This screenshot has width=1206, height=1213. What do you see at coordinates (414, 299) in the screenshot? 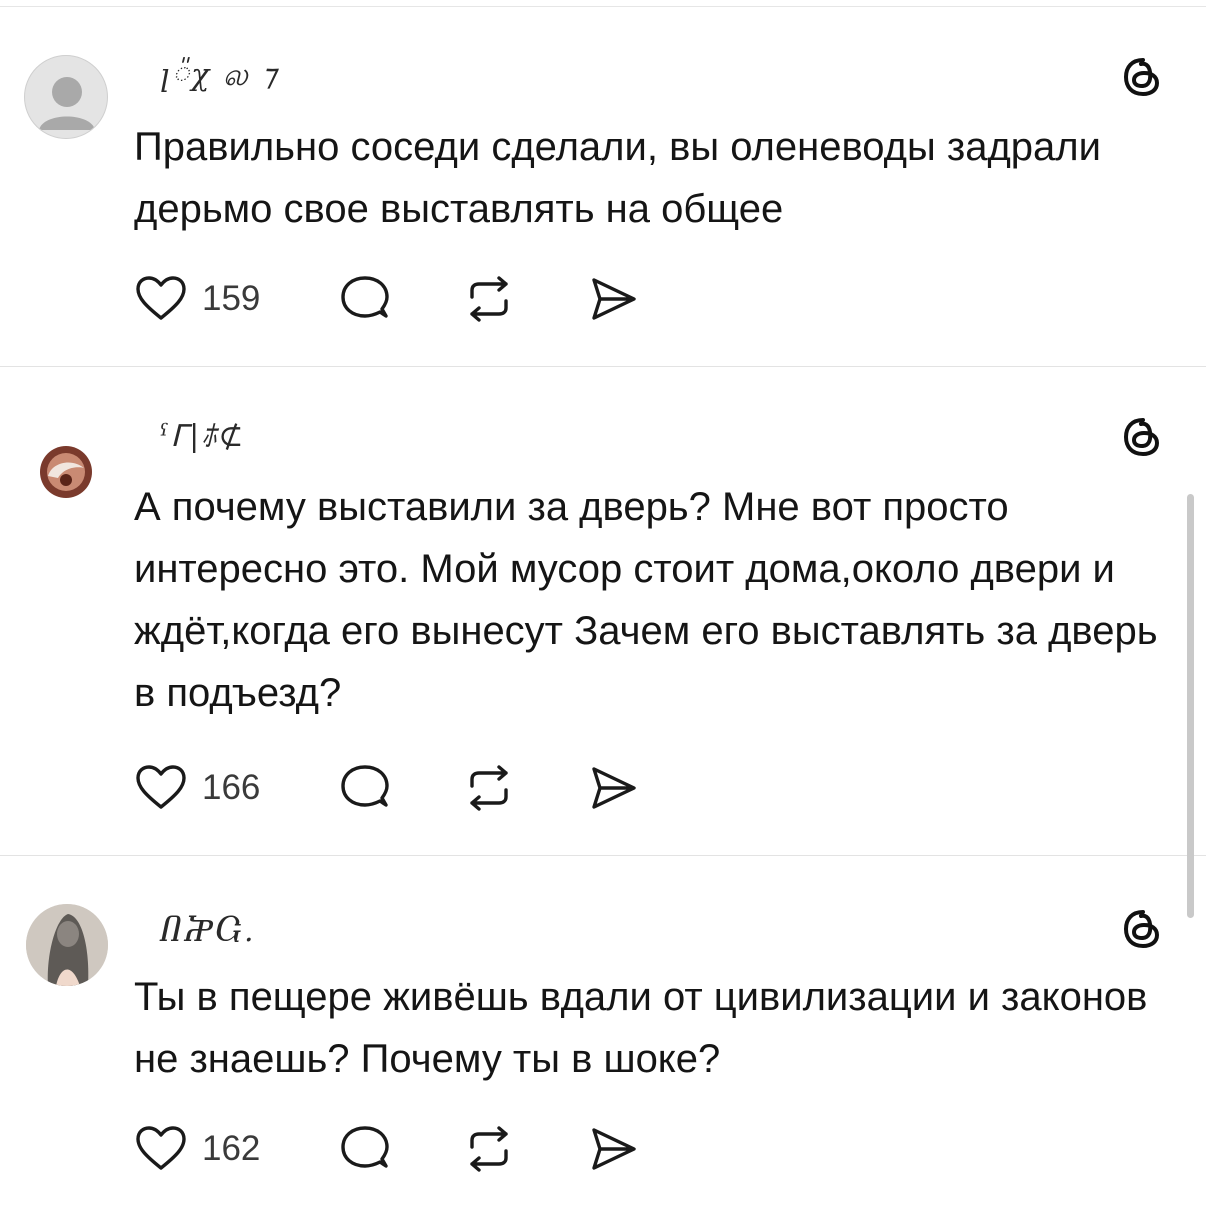
I see `post-actions: 159` at bounding box center [414, 299].